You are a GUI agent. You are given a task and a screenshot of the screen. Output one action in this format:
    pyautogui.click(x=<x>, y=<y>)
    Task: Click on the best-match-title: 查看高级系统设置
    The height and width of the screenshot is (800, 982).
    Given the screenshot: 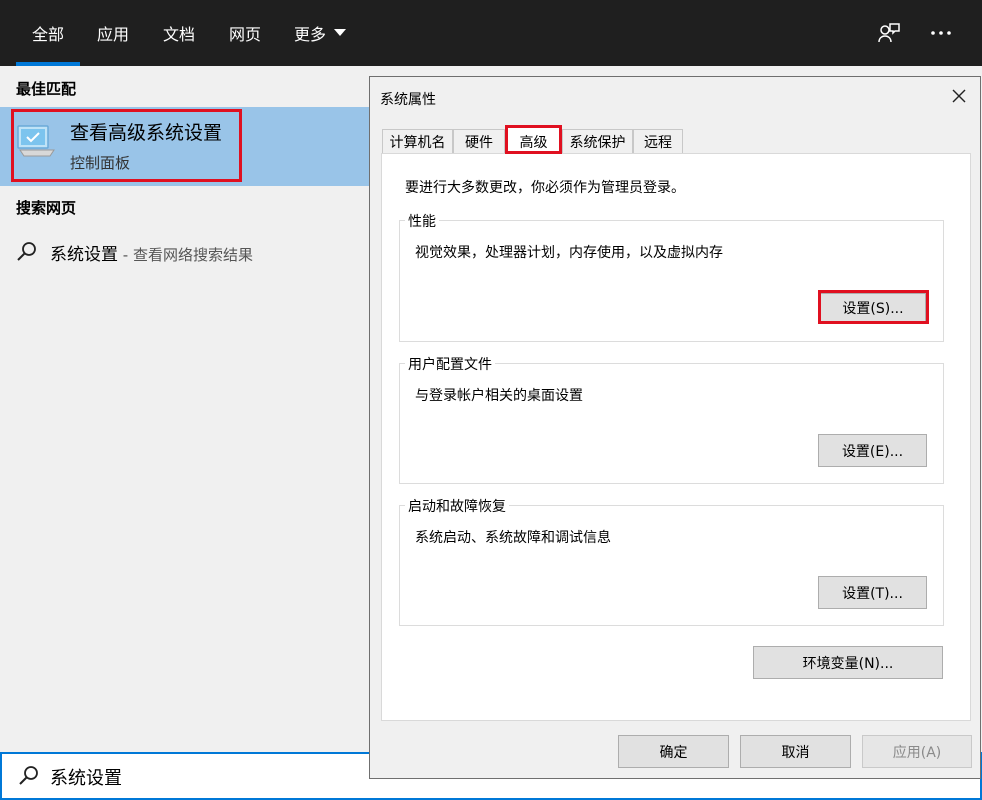 What is the action you would take?
    pyautogui.click(x=146, y=133)
    